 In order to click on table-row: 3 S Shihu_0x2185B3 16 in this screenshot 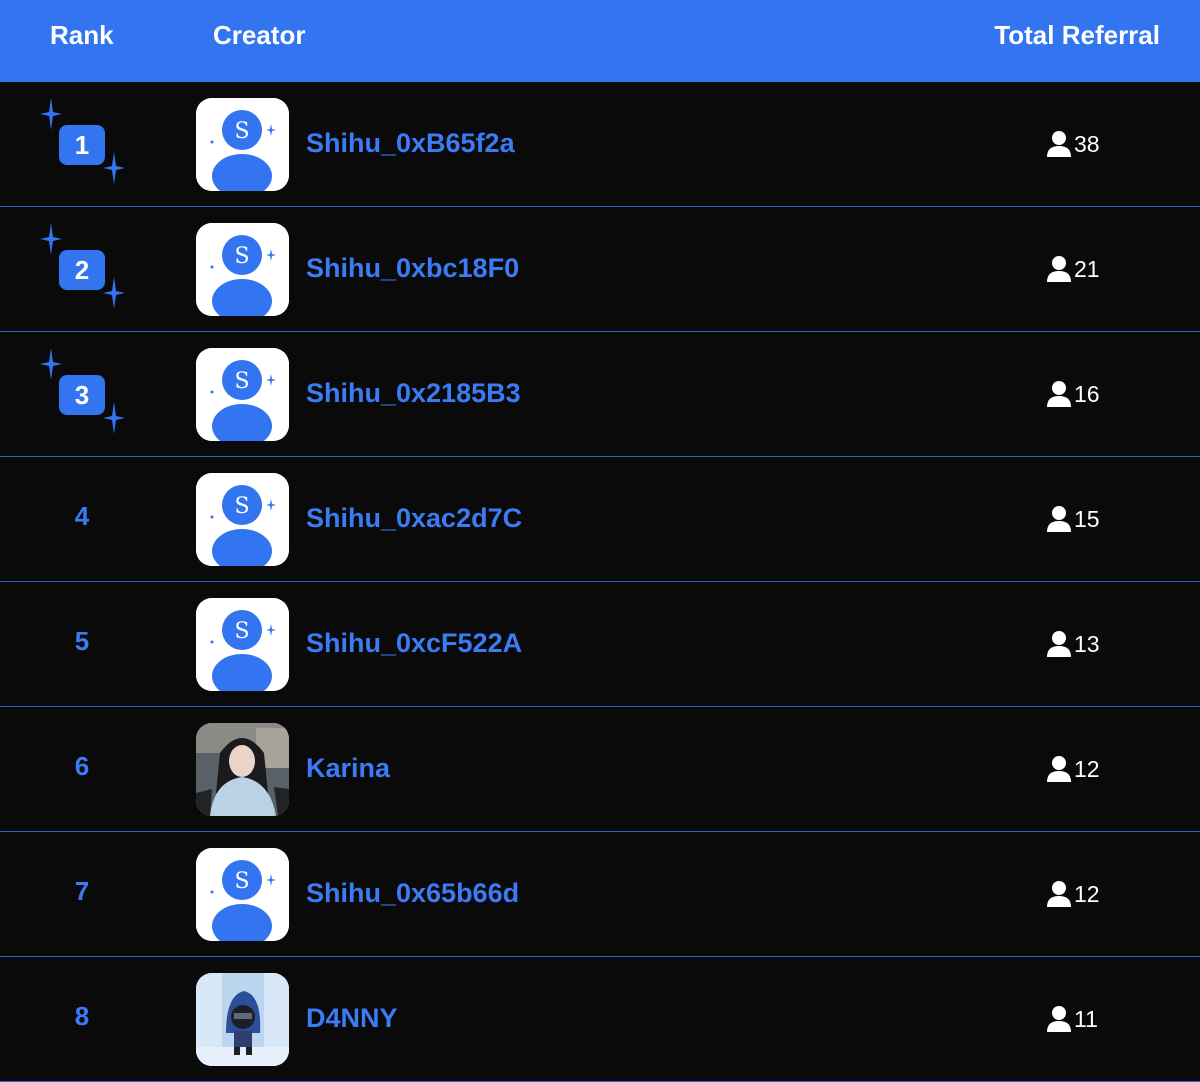, I will do `click(600, 394)`.